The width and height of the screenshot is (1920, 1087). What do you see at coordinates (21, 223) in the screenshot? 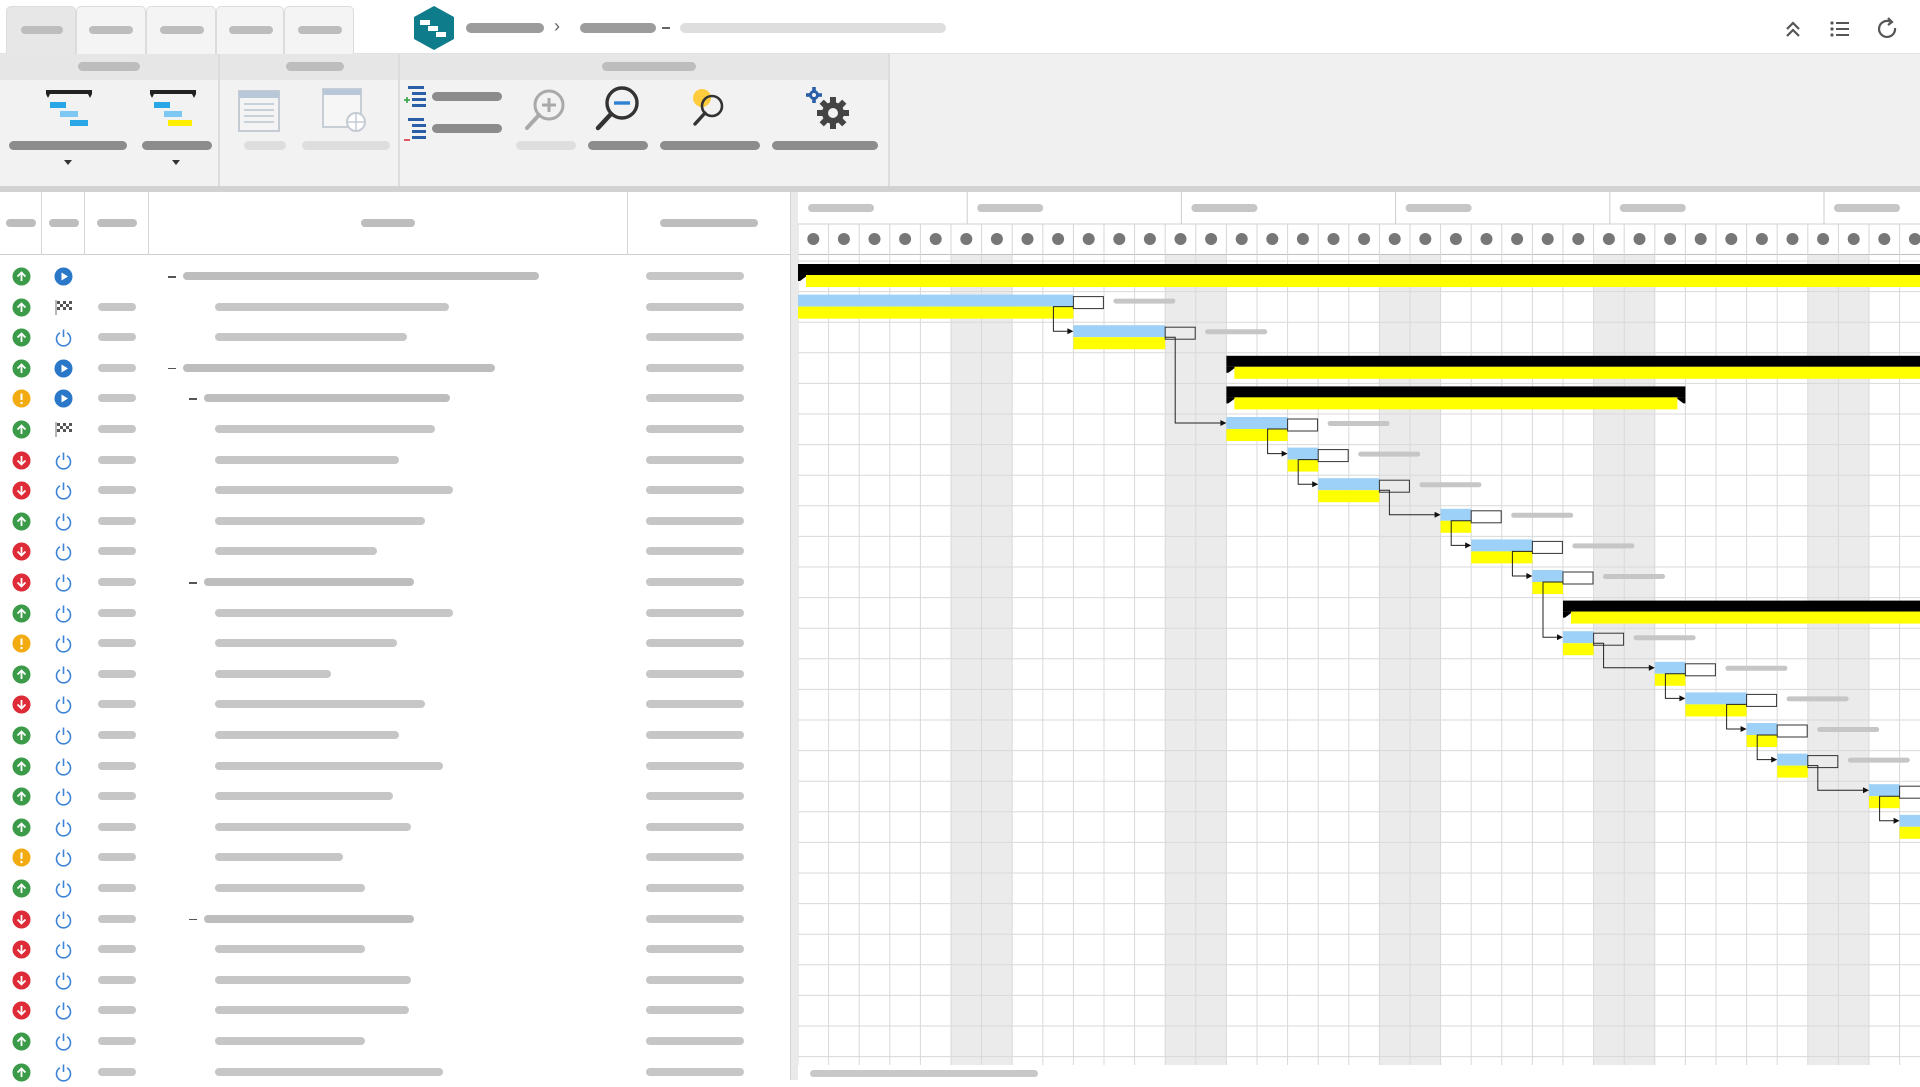
I see `column-header-status` at bounding box center [21, 223].